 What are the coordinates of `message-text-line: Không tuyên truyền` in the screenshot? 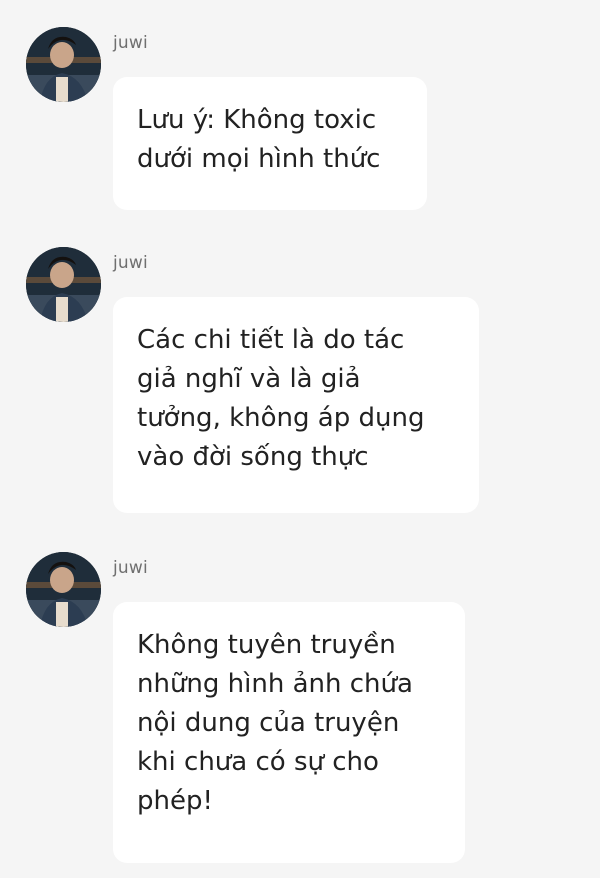 It's located at (266, 645).